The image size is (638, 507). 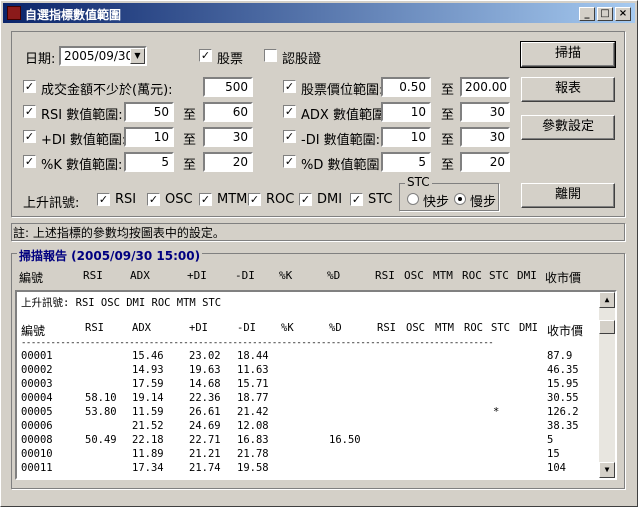 I want to click on settings-button: 參數設定, so click(x=568, y=127).